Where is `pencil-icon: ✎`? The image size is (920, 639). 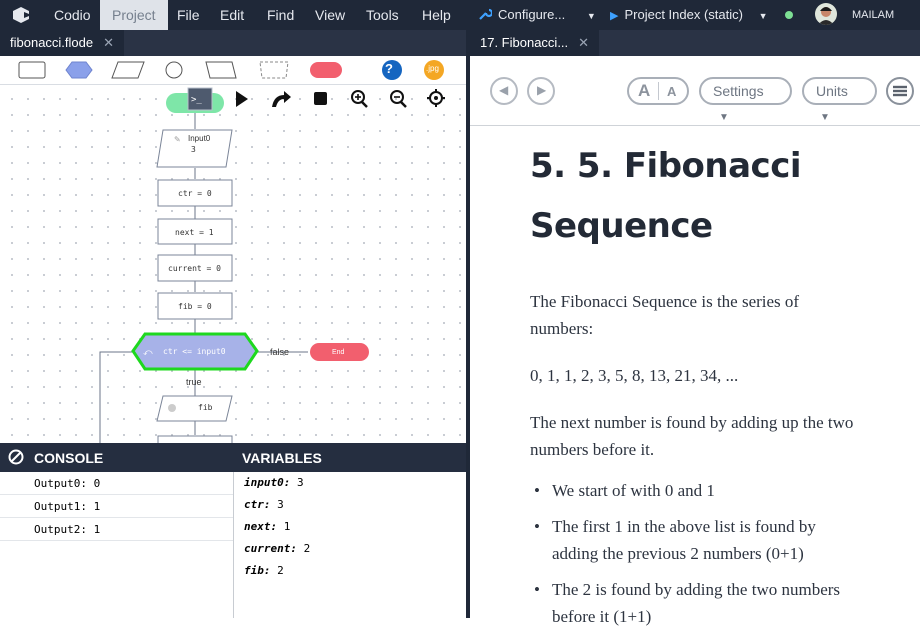
pencil-icon: ✎ is located at coordinates (177, 139).